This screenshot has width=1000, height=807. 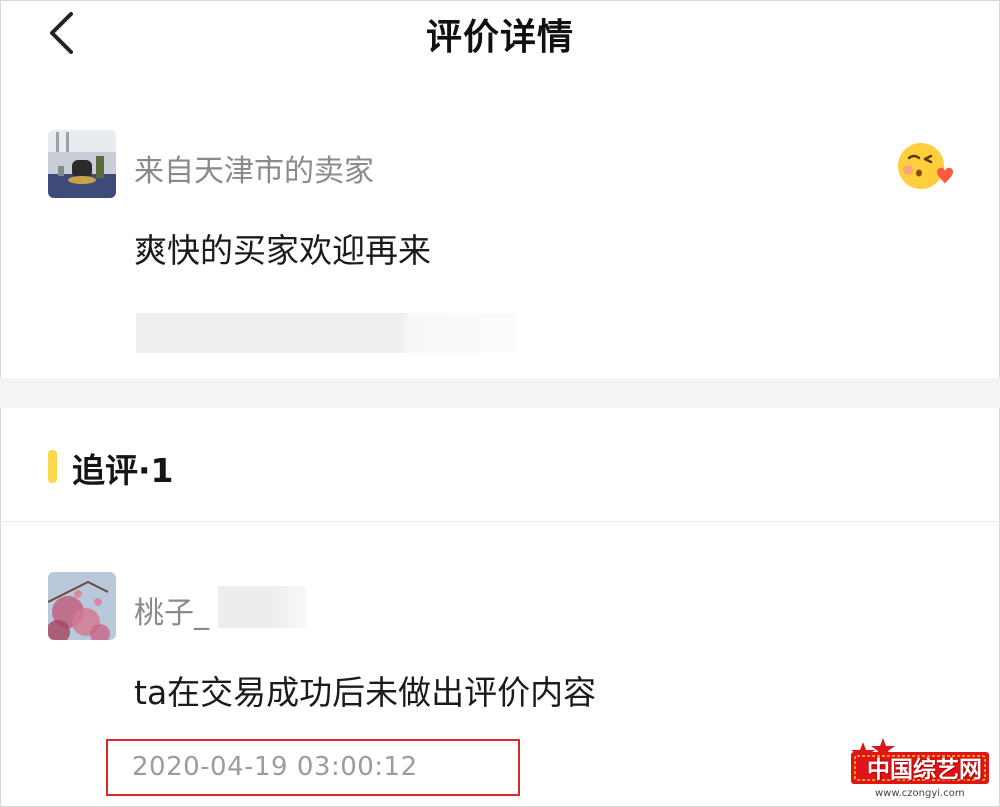 What do you see at coordinates (924, 770) in the screenshot?
I see `watermark-brand: 中国综艺网` at bounding box center [924, 770].